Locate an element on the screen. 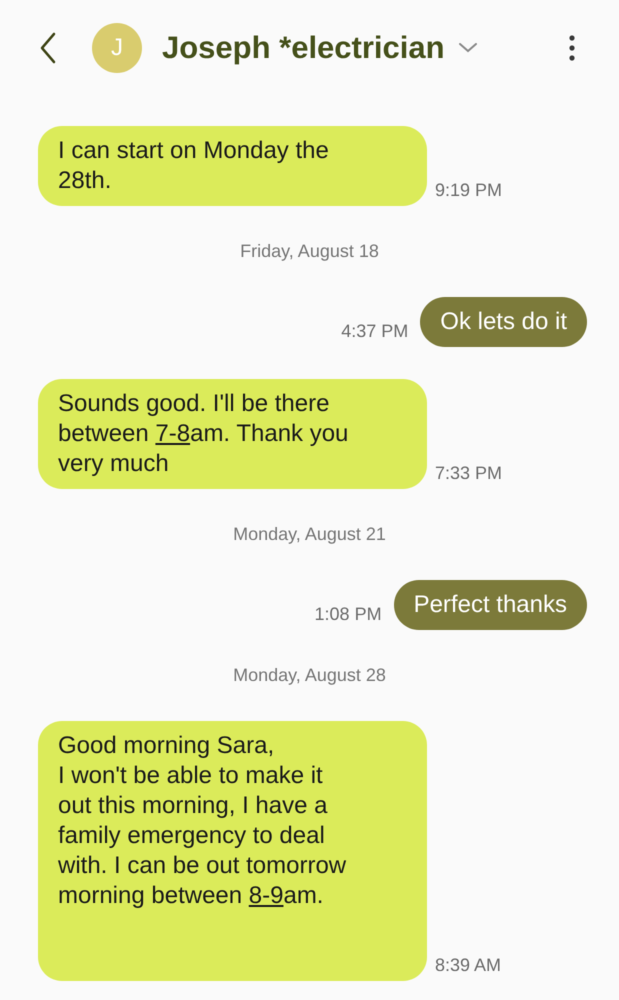  message-time: 4:37 PM is located at coordinates (374, 331).